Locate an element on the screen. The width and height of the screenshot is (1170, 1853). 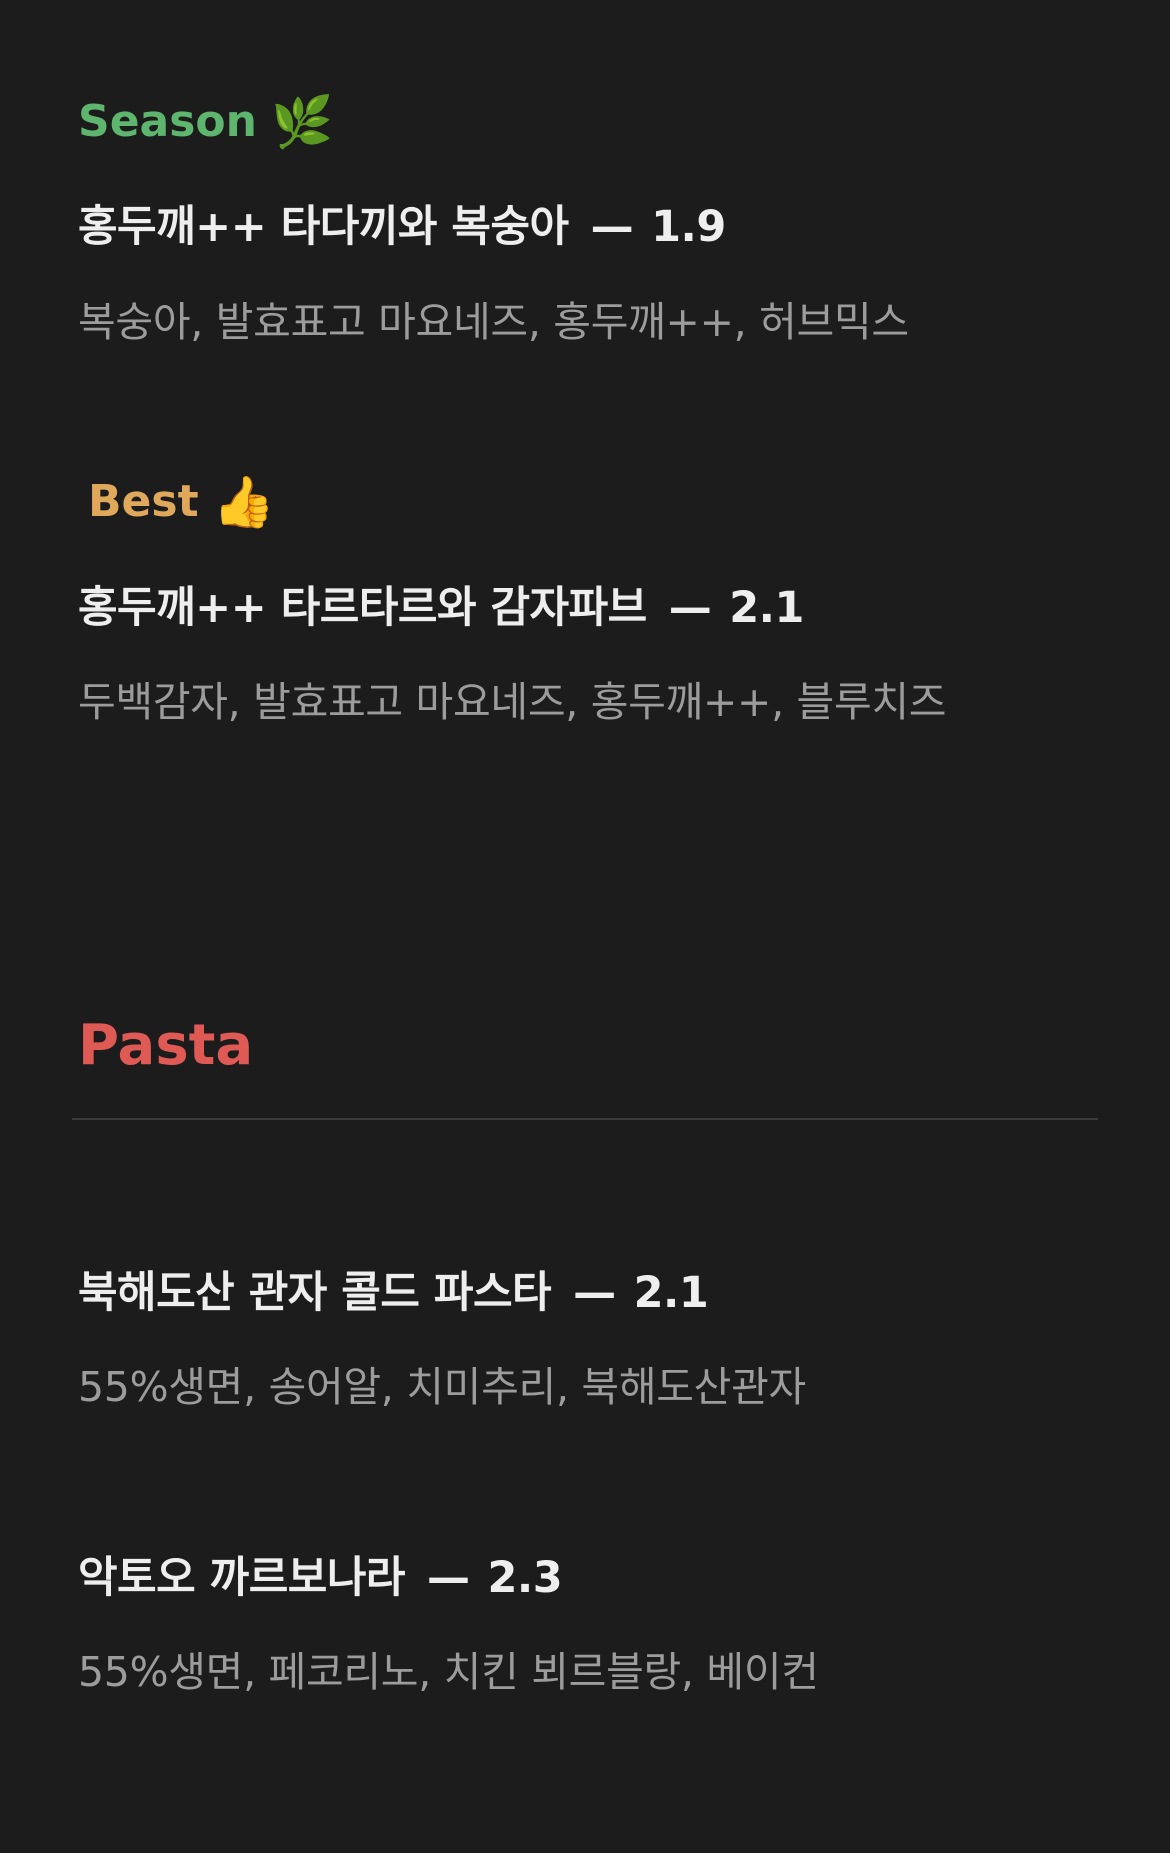
best-item-price: 2.1 is located at coordinates (766, 608).